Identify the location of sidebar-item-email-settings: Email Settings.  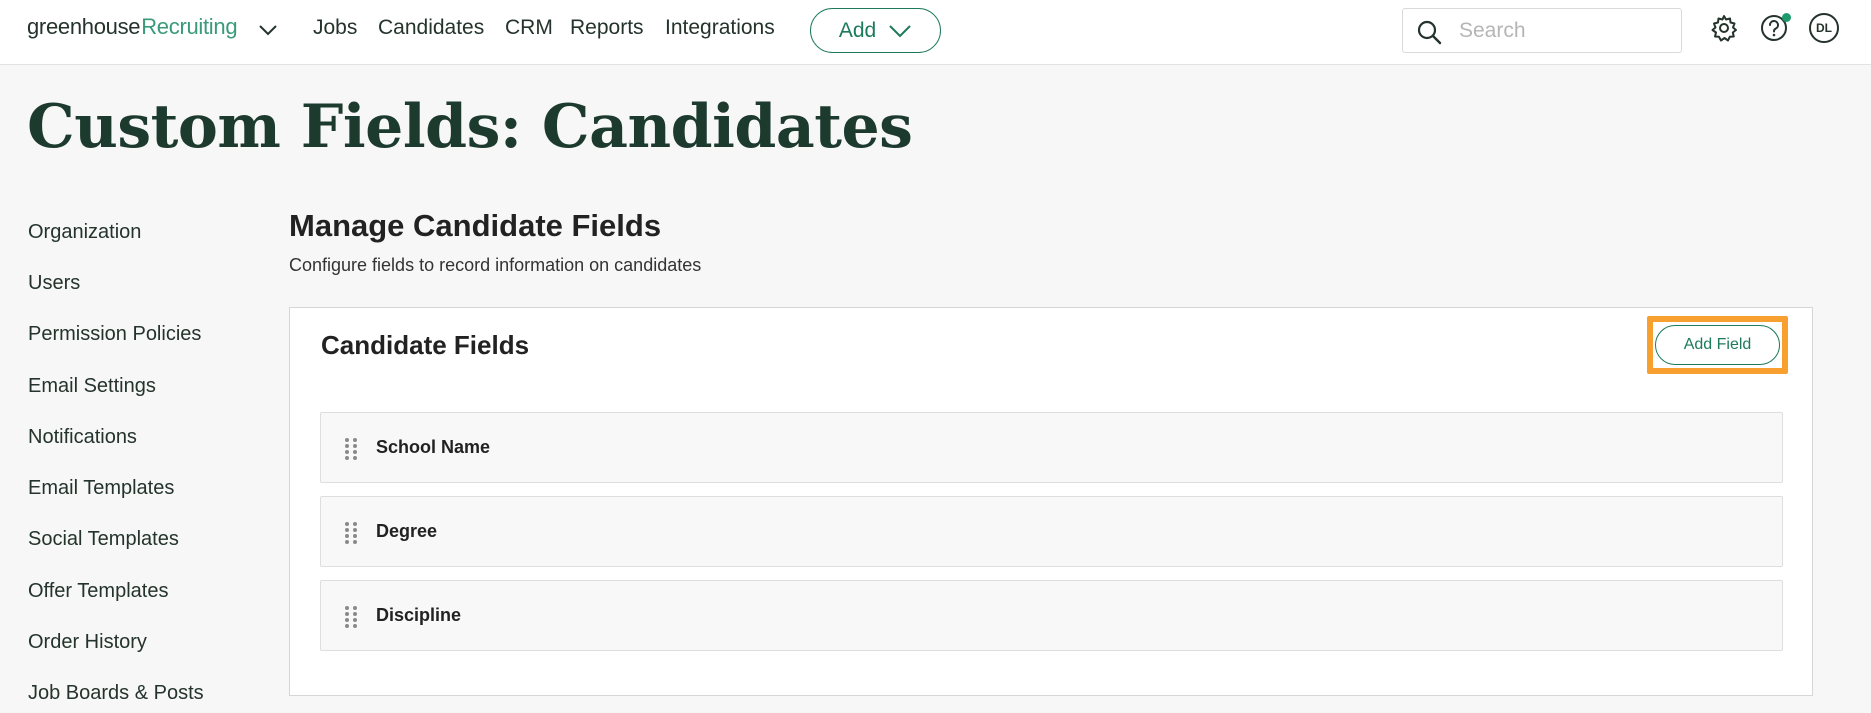
(92, 386).